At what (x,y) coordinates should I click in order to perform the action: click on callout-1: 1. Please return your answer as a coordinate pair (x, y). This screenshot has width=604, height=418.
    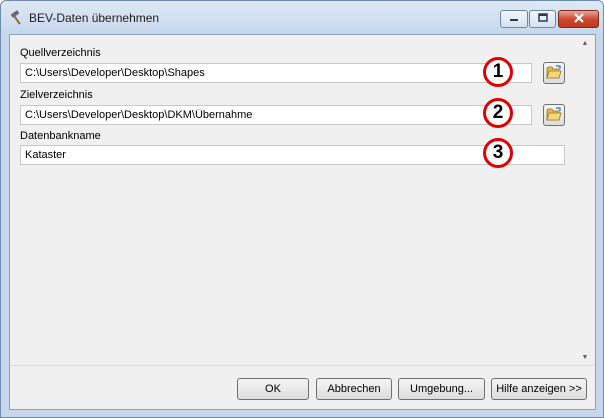
    Looking at the image, I should click on (498, 72).